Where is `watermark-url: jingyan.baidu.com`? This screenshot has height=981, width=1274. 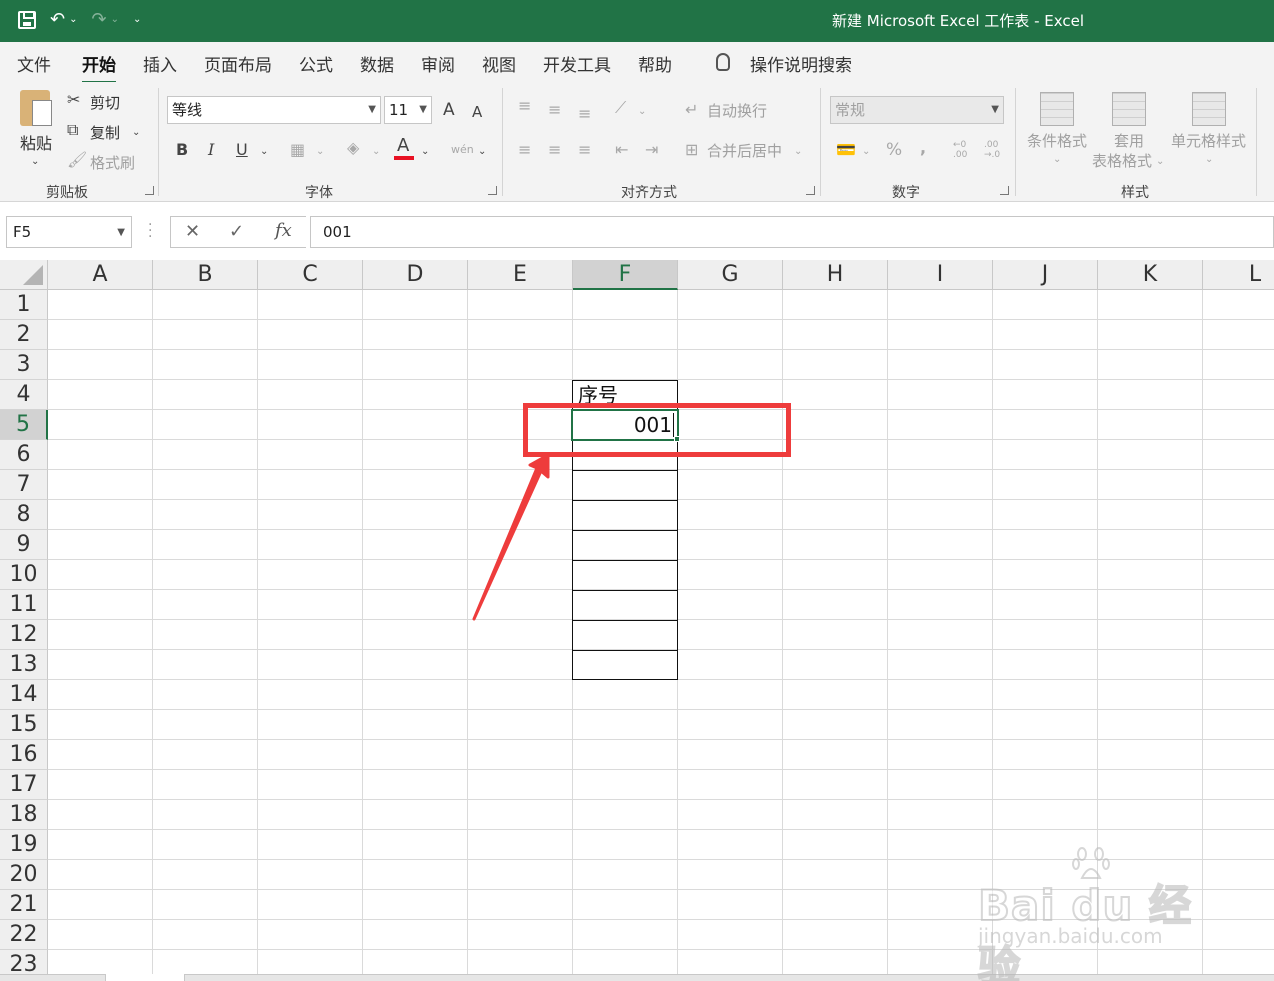
watermark-url: jingyan.baidu.com is located at coordinates (1070, 936).